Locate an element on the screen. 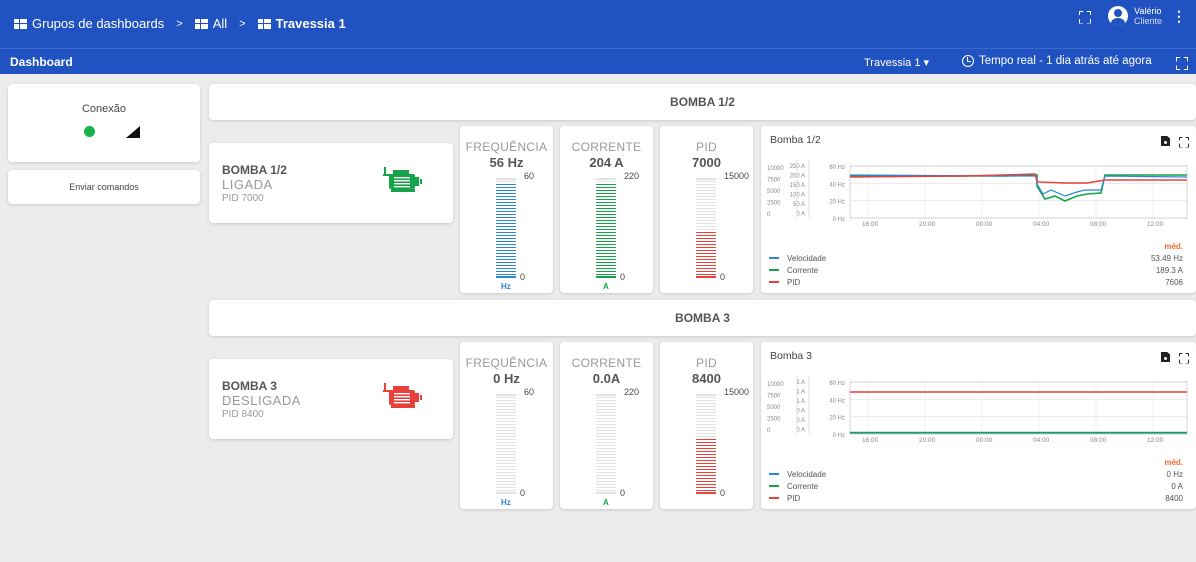 Image resolution: width=1196 pixels, height=562 pixels. x-tick-label: 08:00 is located at coordinates (1098, 224).